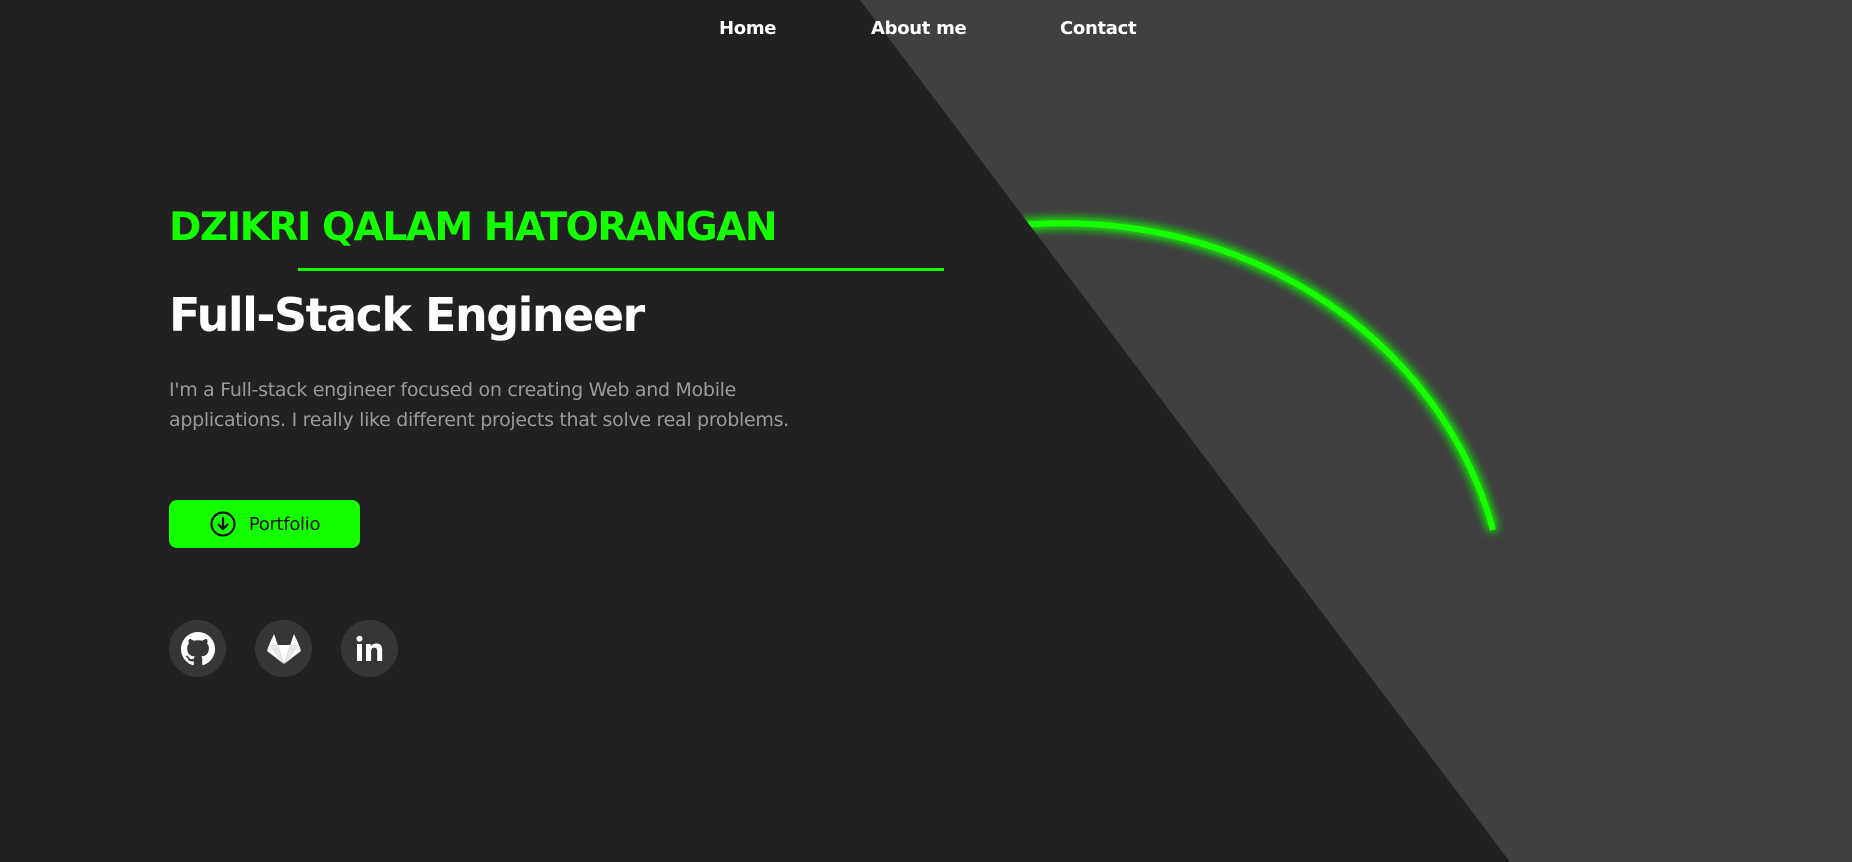  What do you see at coordinates (284, 524) in the screenshot?
I see `portfolio-button-label: Portfolio` at bounding box center [284, 524].